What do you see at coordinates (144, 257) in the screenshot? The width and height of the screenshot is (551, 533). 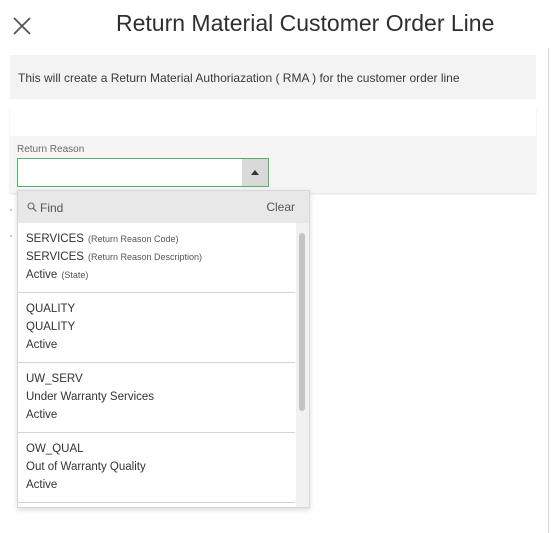 I see `option-description-hint: (Return Reason Description)` at bounding box center [144, 257].